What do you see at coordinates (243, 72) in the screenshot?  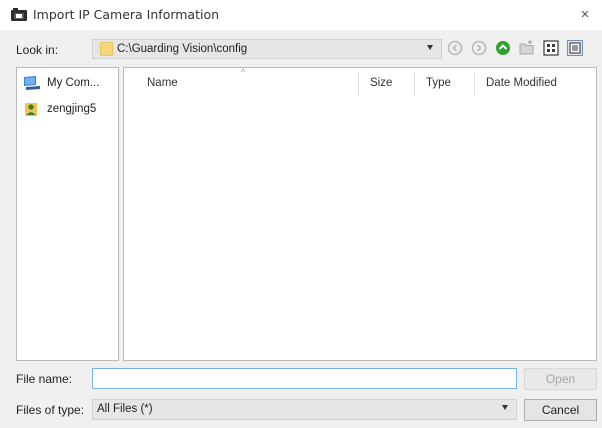 I see `sort-ascending-icon: ^` at bounding box center [243, 72].